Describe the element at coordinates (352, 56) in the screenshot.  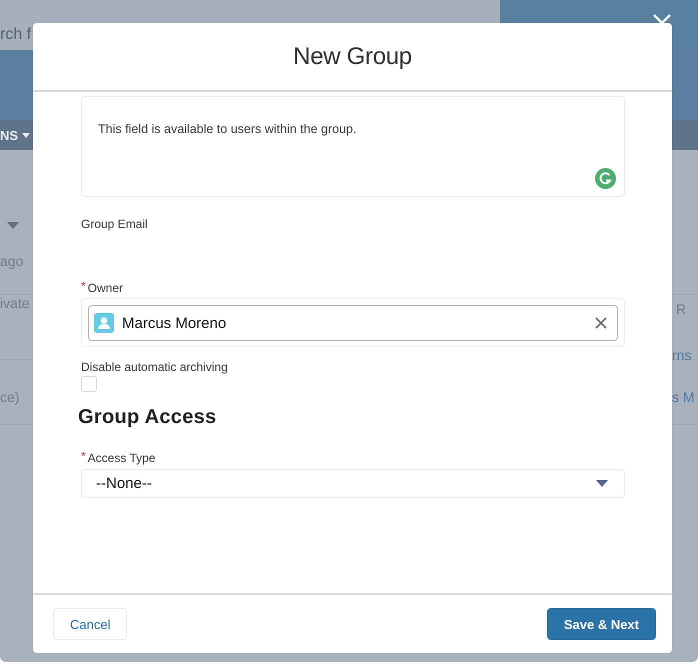
I see `dialog-title: New Group` at that location.